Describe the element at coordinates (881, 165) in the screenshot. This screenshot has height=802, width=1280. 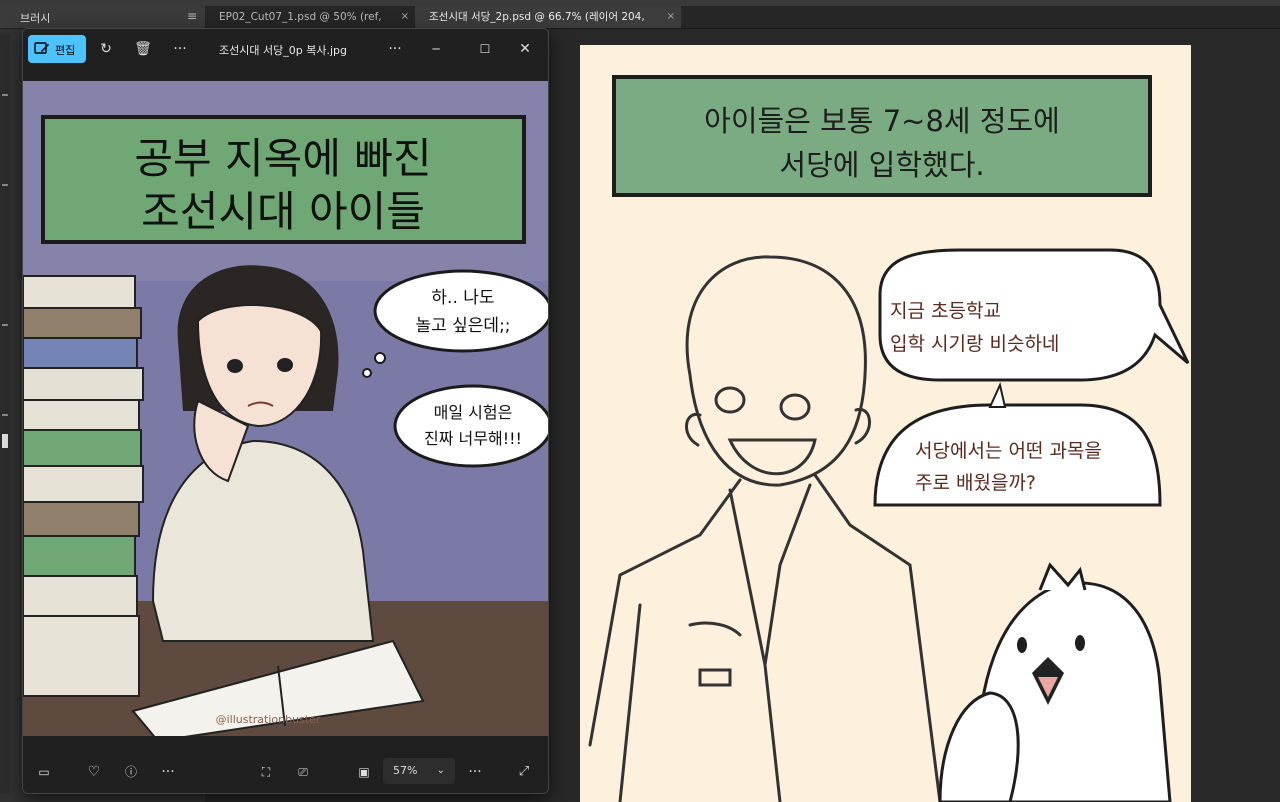
I see `caption-line-2: 서당에 입학했다.` at that location.